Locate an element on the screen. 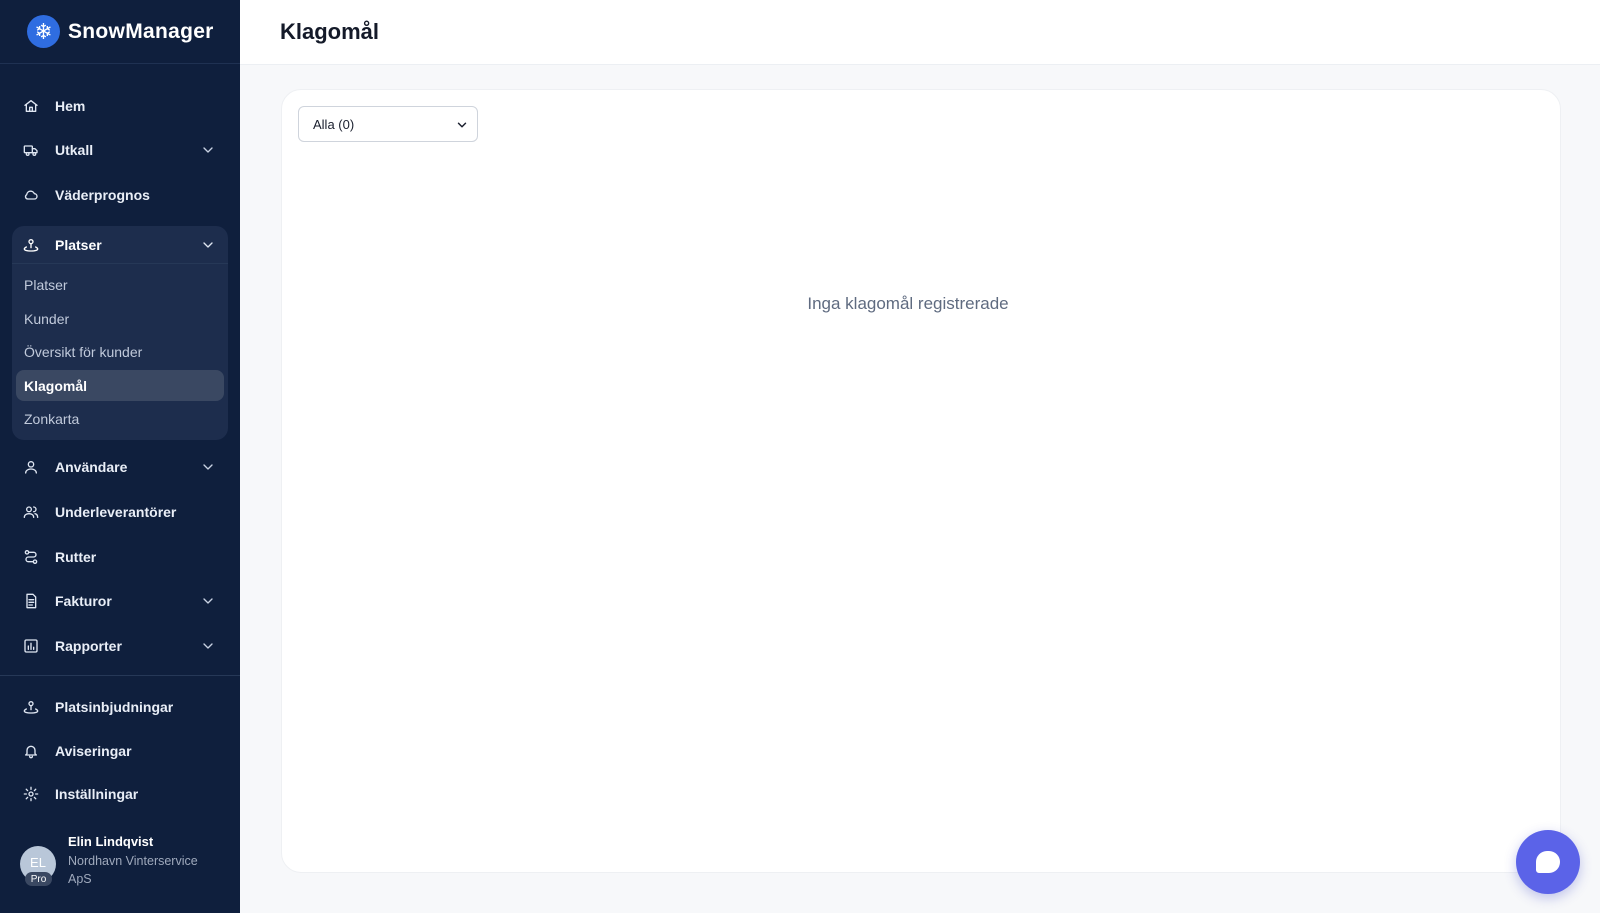  user-name: Elin Lindqvist is located at coordinates (111, 841).